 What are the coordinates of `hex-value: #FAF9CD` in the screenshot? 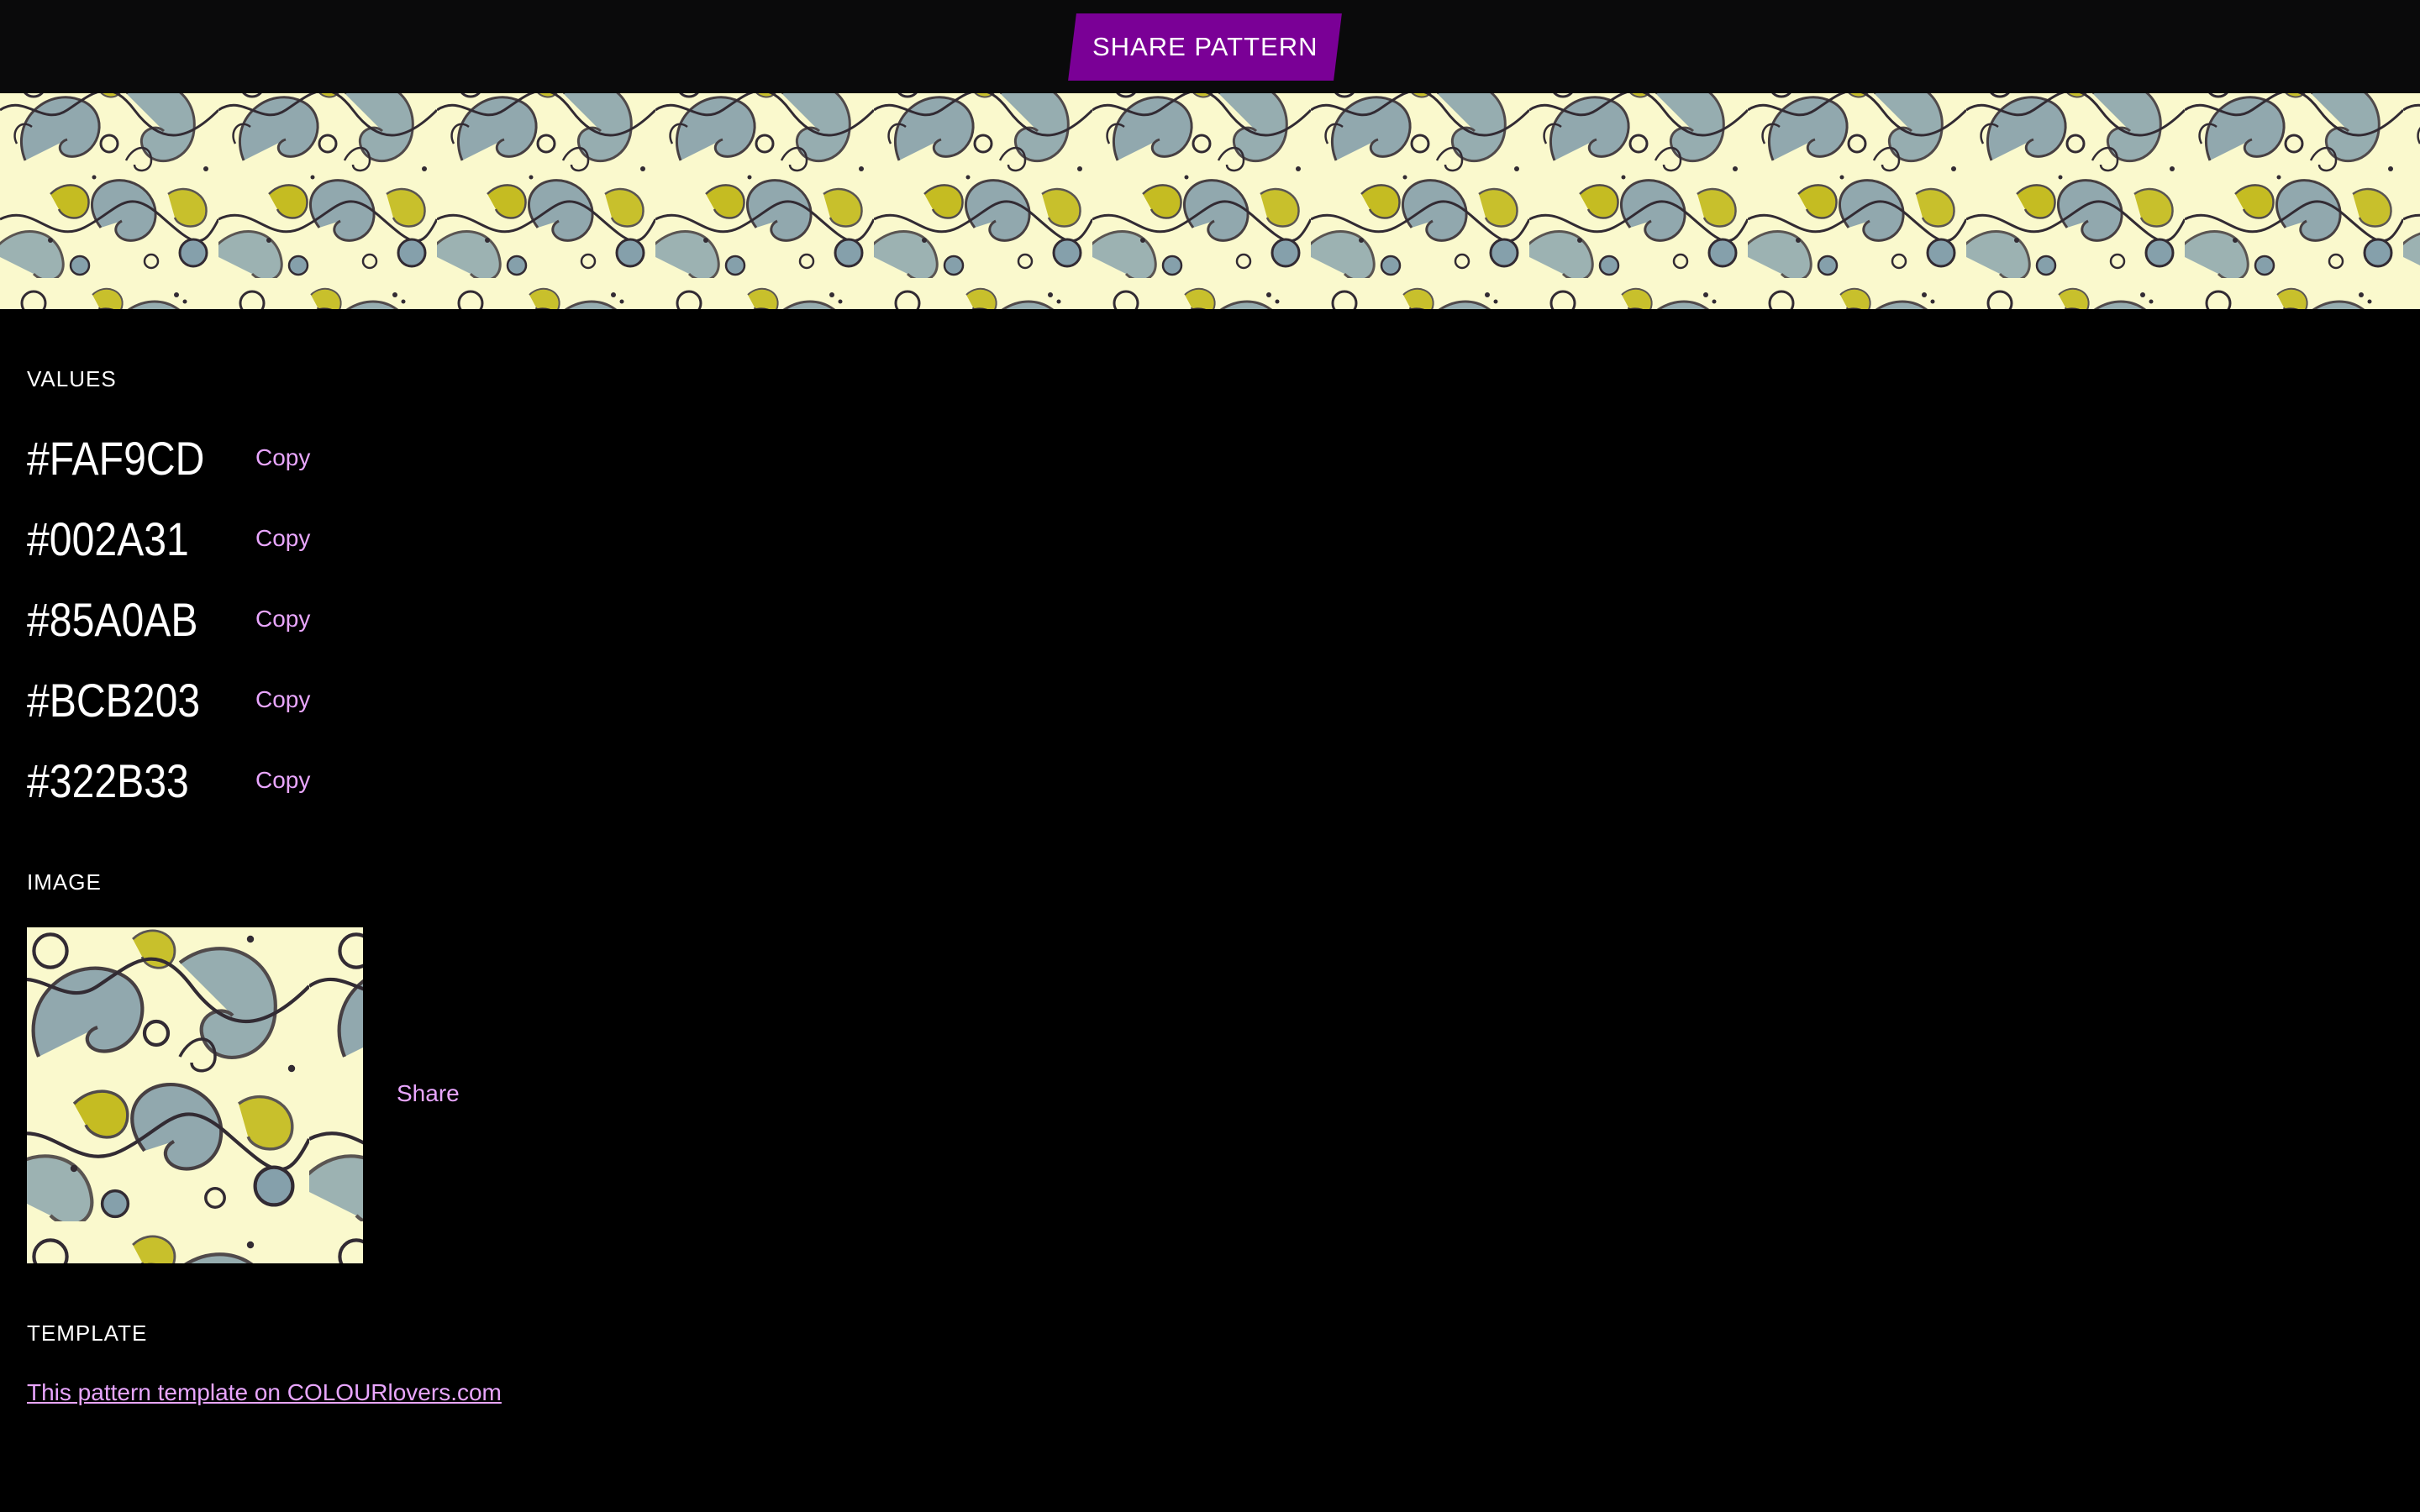 It's located at (116, 458).